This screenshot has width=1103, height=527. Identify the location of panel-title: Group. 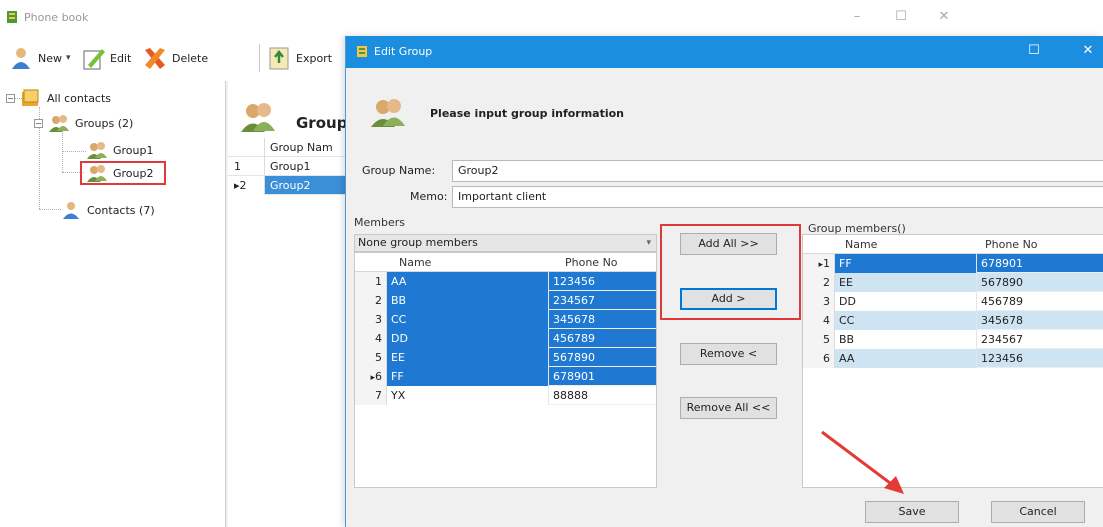
(322, 123).